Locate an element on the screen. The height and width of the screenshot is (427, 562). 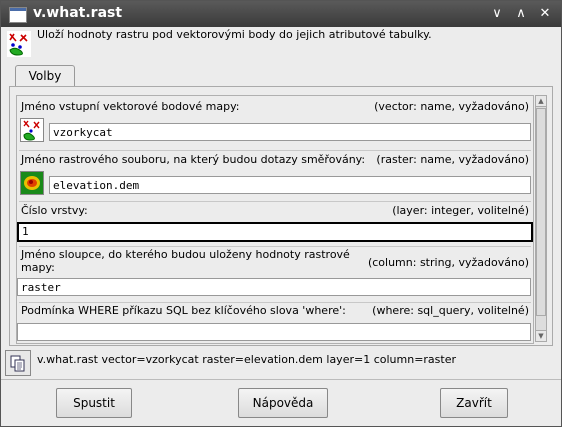
titlebar: v.what.rast ∨ ∧ ✕ is located at coordinates (281, 14).